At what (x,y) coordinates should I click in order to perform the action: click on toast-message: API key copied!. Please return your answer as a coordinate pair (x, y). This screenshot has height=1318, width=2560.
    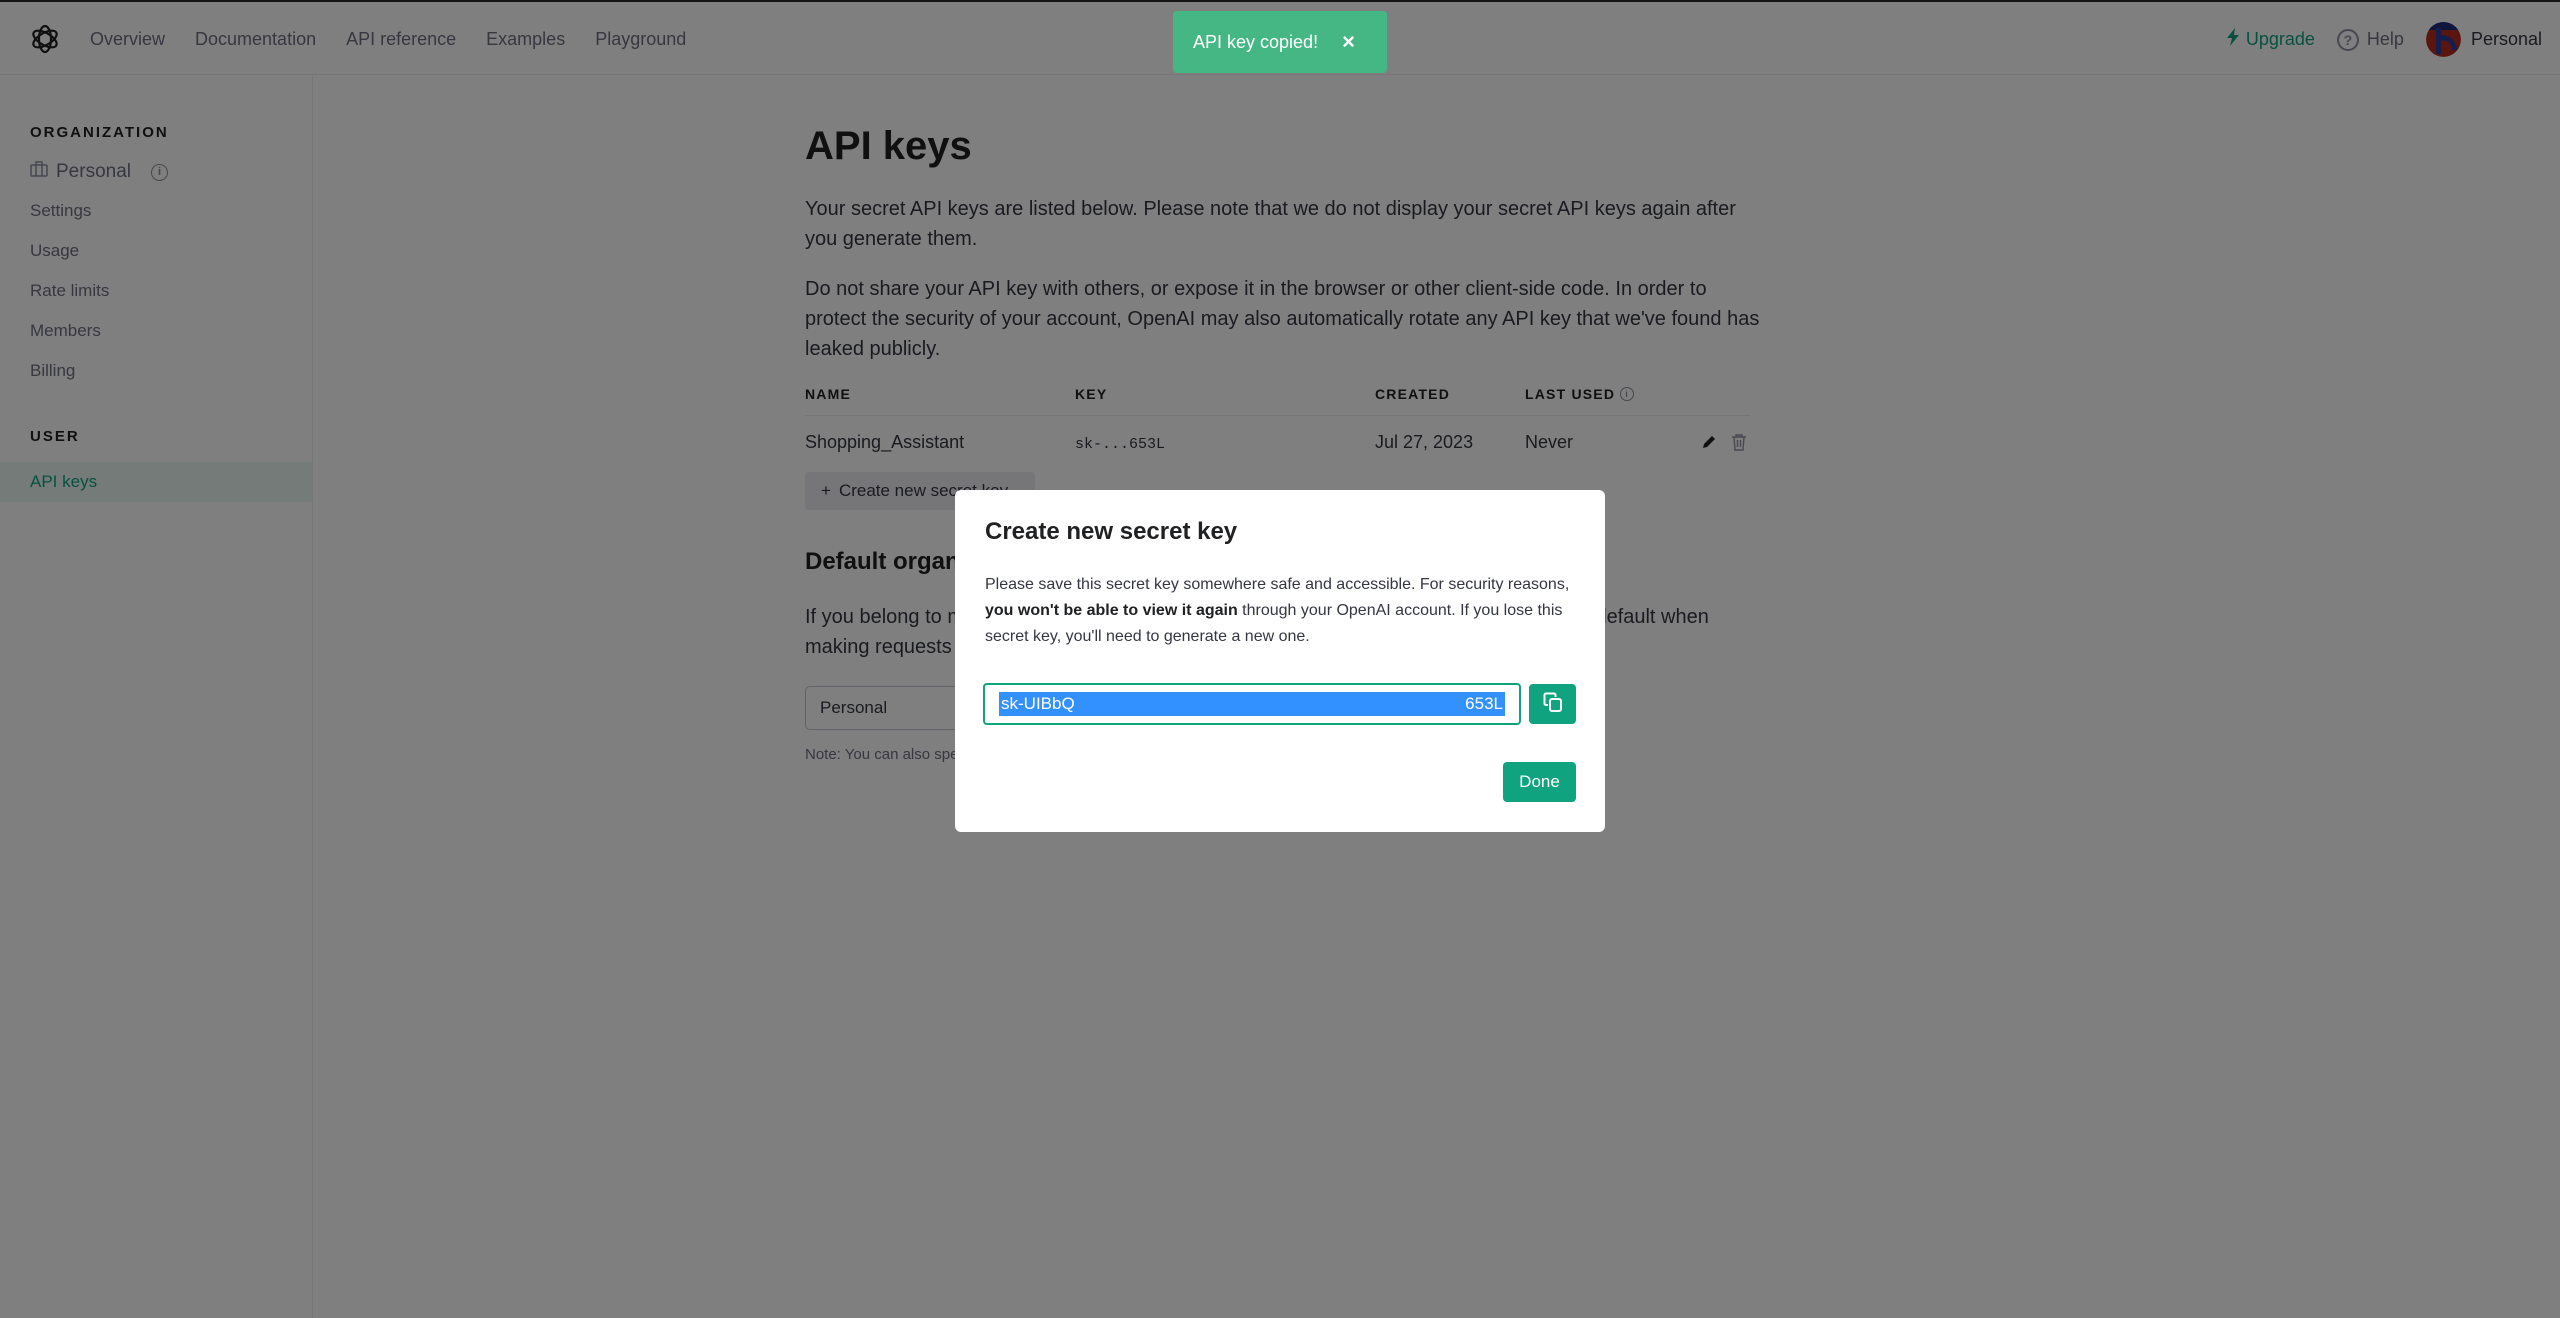
    Looking at the image, I should click on (1256, 41).